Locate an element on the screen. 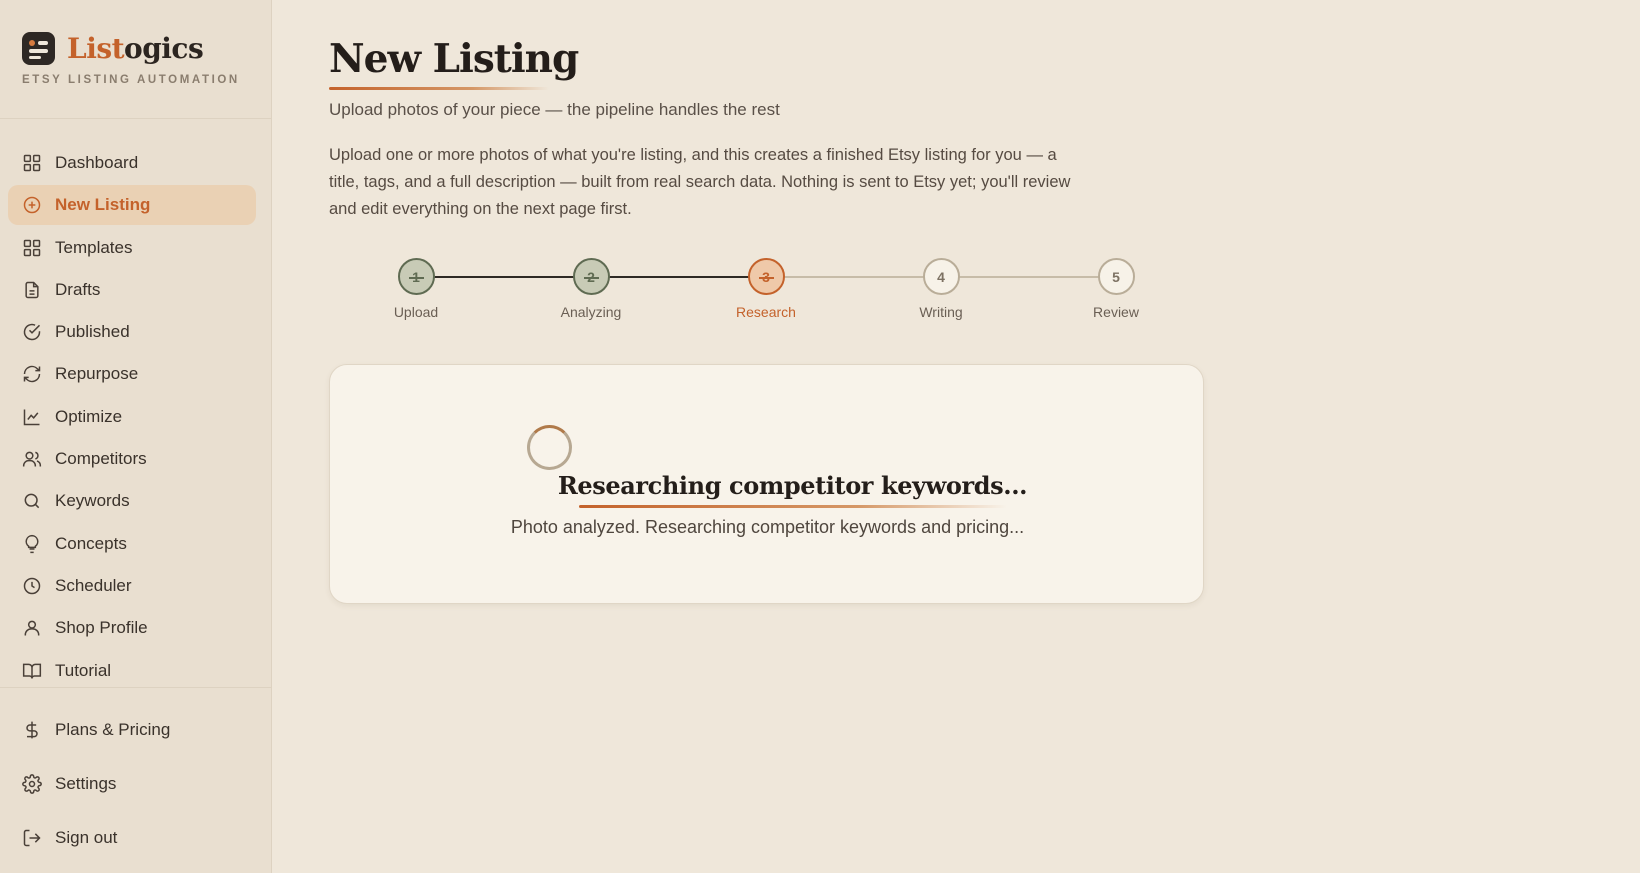 The height and width of the screenshot is (873, 1640). loading-spinner-icon is located at coordinates (549, 447).